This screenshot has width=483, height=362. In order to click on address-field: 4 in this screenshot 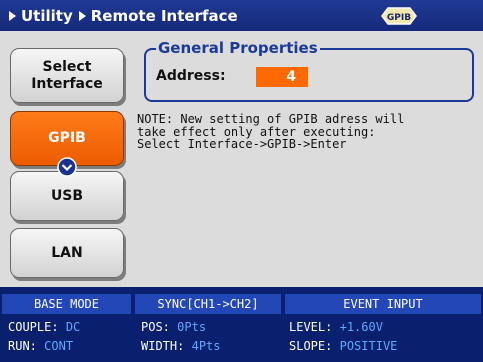, I will do `click(282, 77)`.